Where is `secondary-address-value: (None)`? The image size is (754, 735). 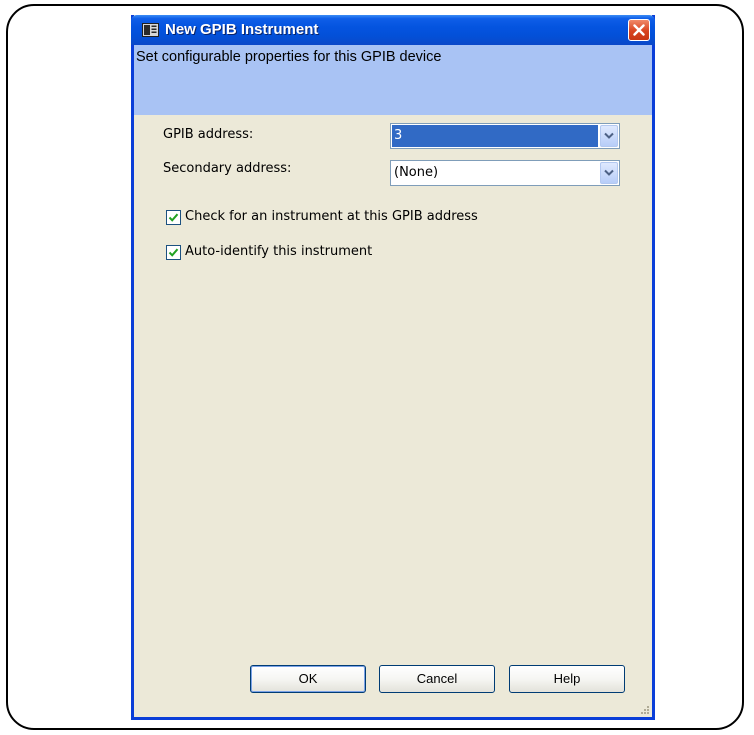
secondary-address-value: (None) is located at coordinates (416, 172).